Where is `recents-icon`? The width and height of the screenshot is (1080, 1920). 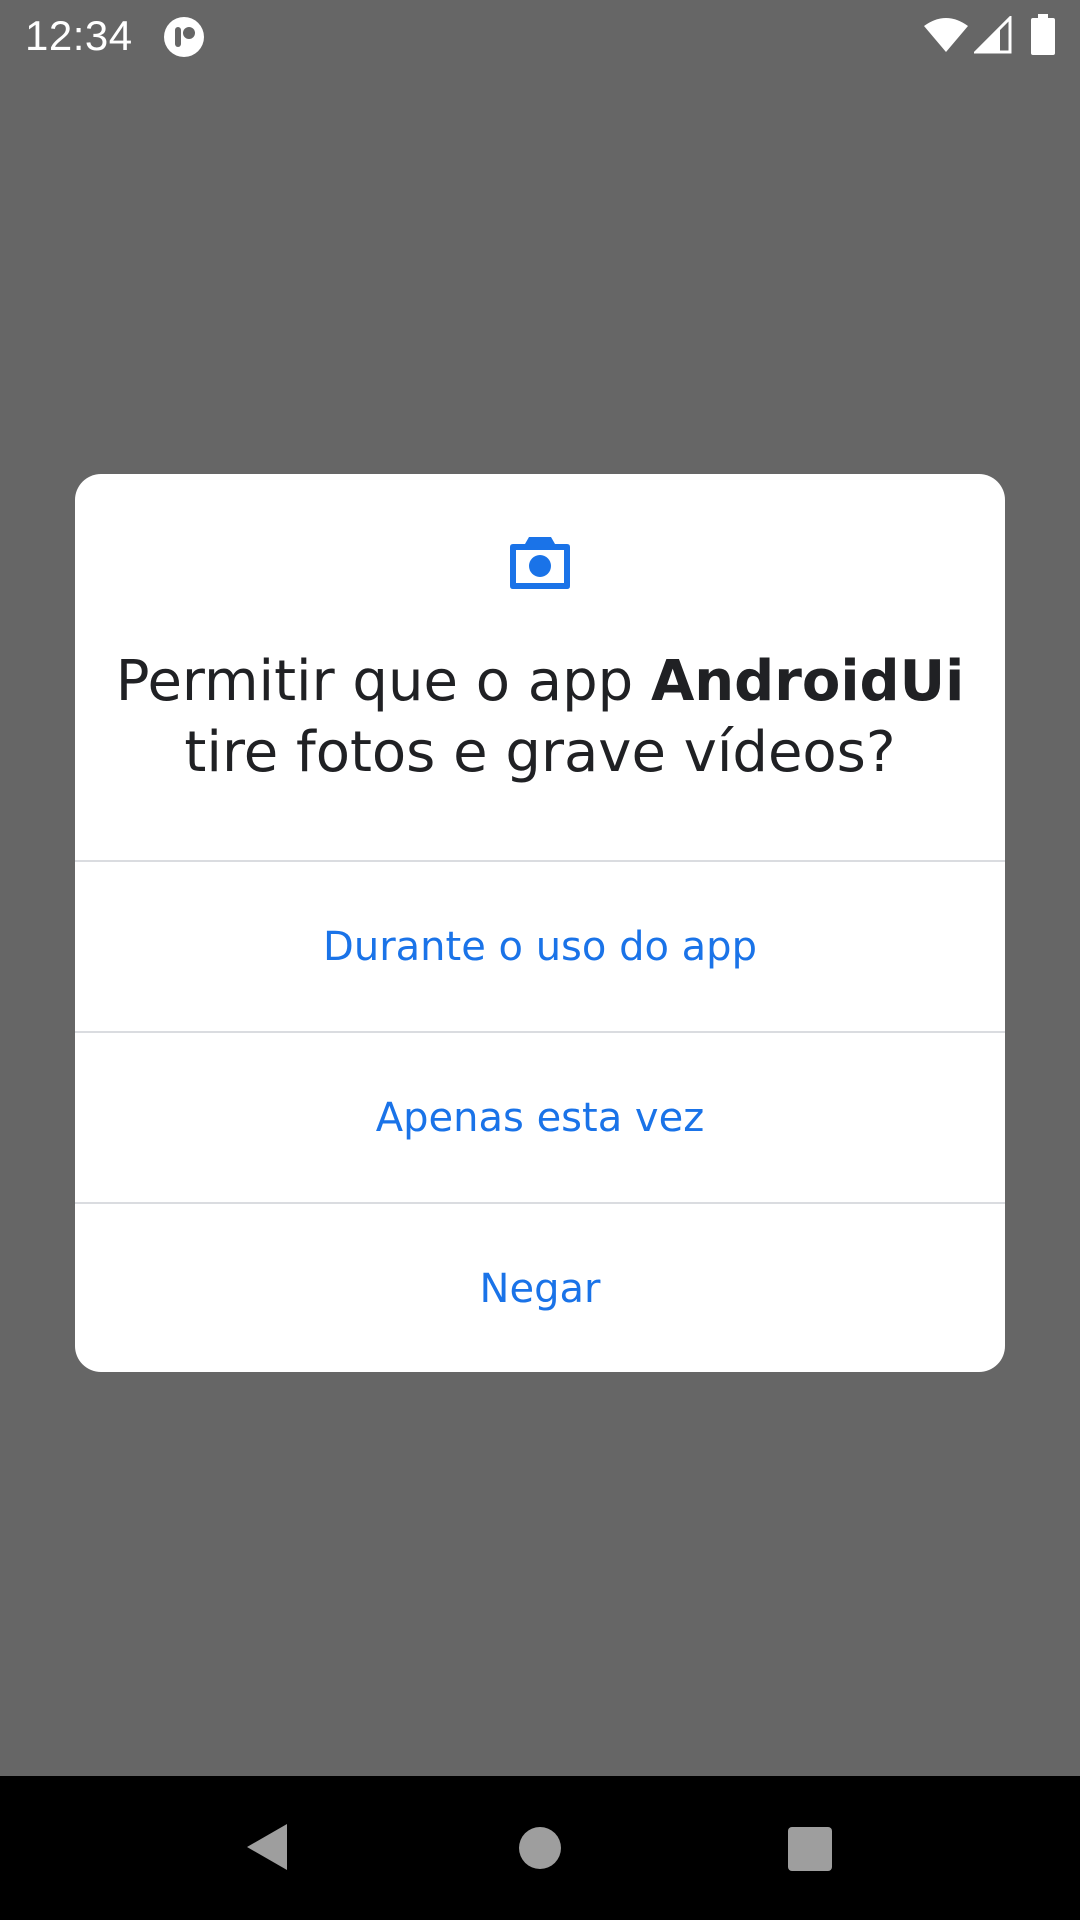
recents-icon is located at coordinates (810, 1849).